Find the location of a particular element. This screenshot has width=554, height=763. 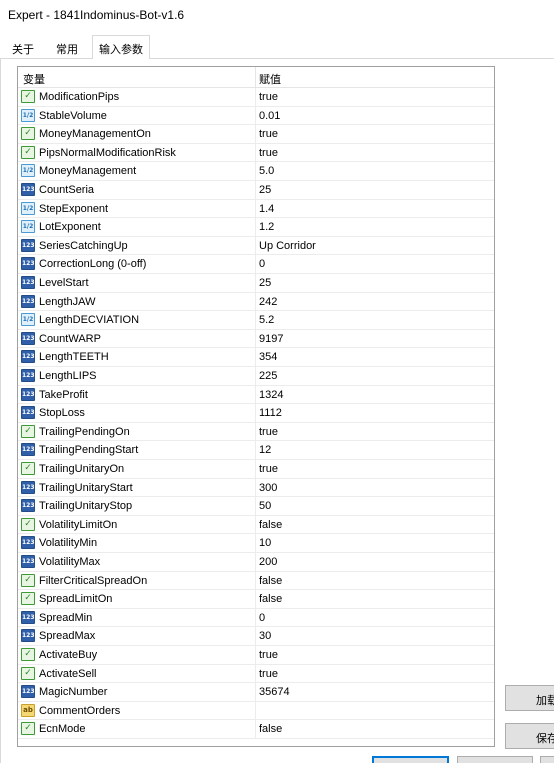

table-row: 123 CorrectionLong (0-off) 0 is located at coordinates (256, 264).